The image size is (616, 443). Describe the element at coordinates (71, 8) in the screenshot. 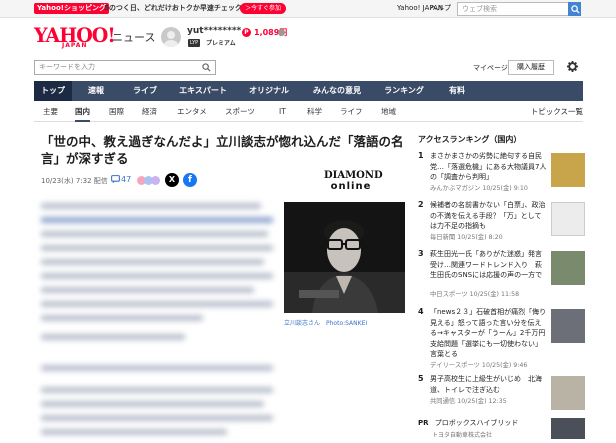

I see `shopping-badge: Yahoo!ショッピング` at that location.